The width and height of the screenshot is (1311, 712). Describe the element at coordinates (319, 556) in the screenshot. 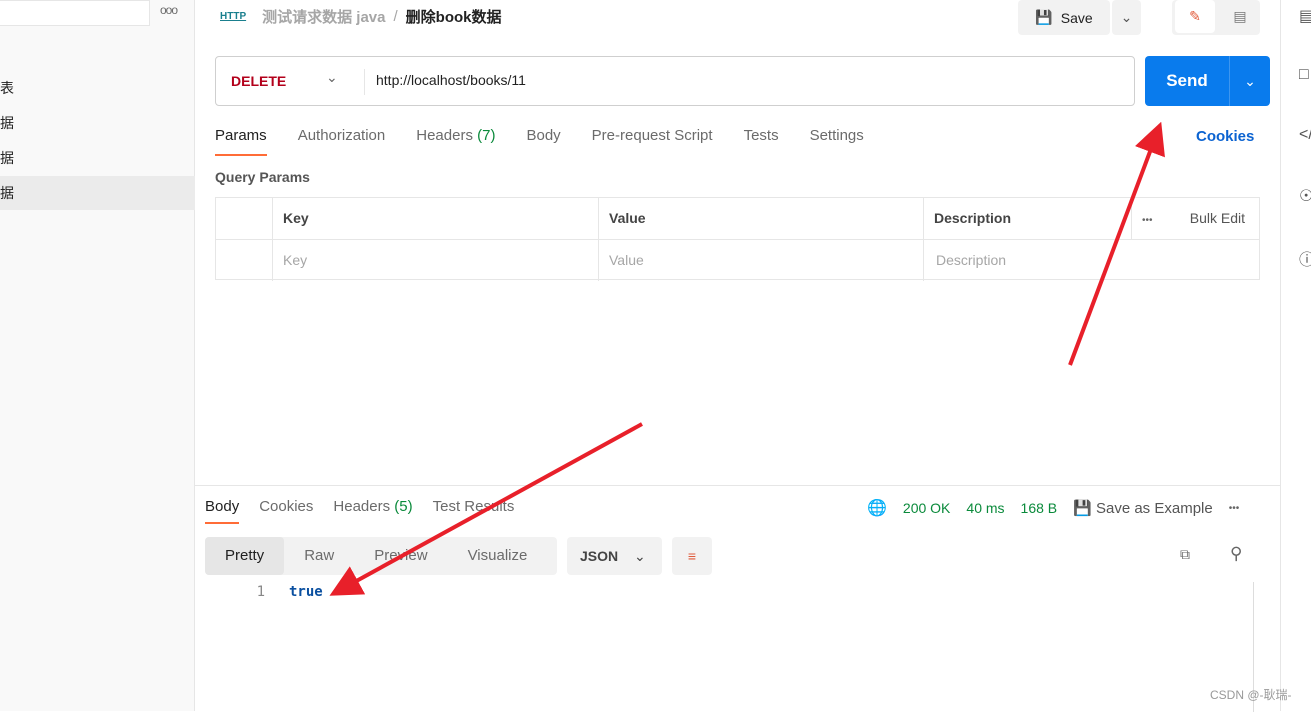

I see `format-raw: Raw` at that location.